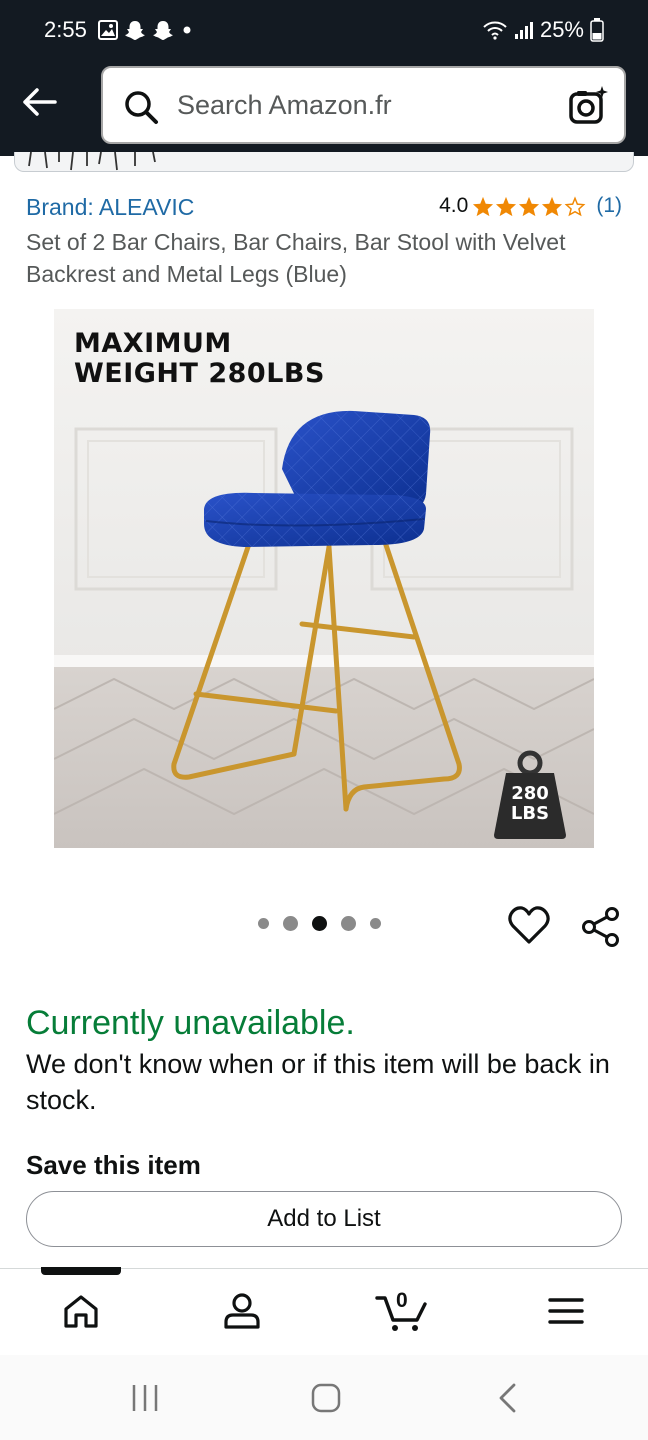 This screenshot has height=1440, width=648. I want to click on rating-summary: 4.0 (1), so click(530, 206).